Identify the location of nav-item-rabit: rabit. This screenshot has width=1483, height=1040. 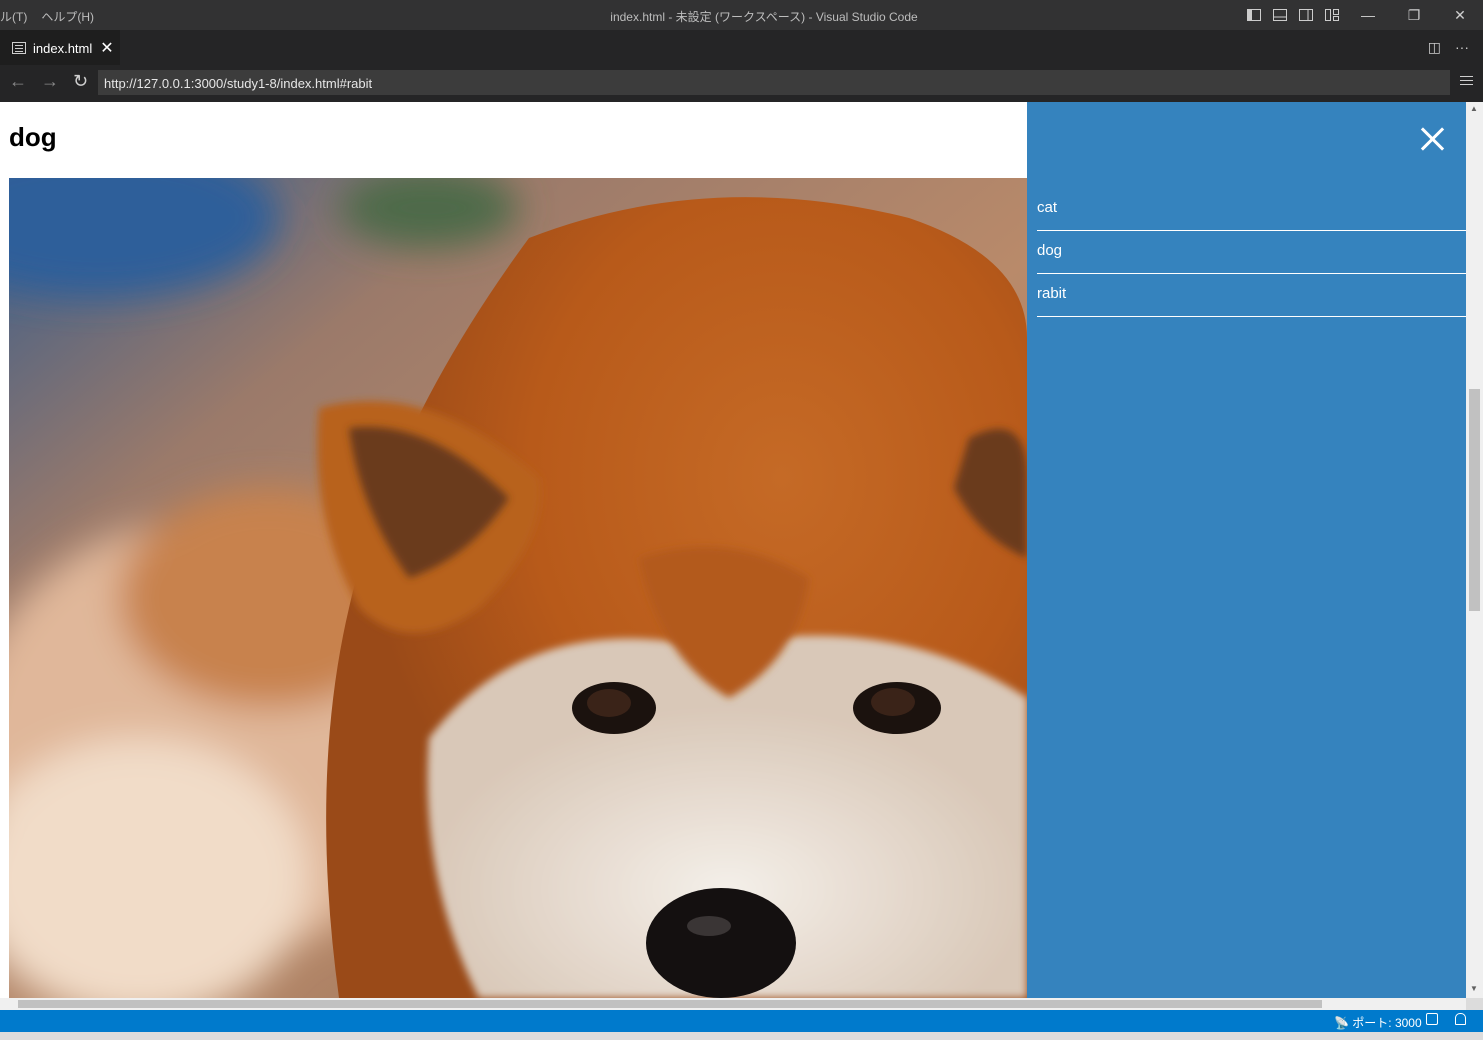
(1251, 295).